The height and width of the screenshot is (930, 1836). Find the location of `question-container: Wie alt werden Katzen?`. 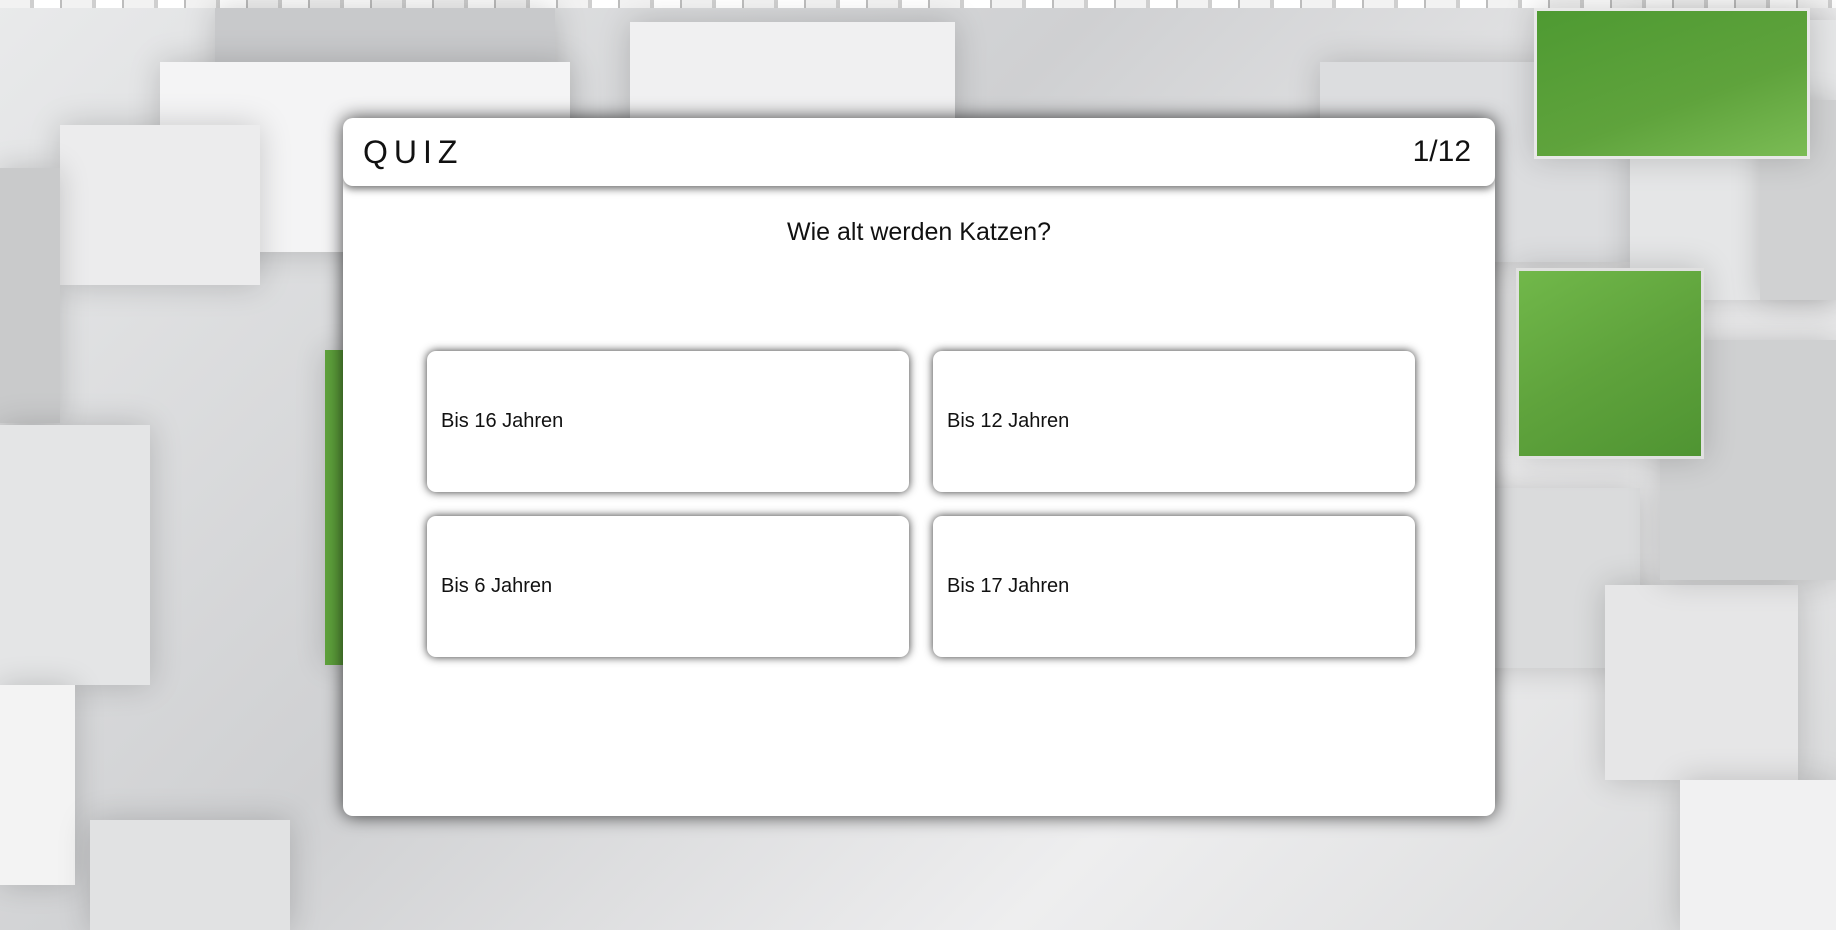

question-container: Wie alt werden Katzen? is located at coordinates (919, 232).